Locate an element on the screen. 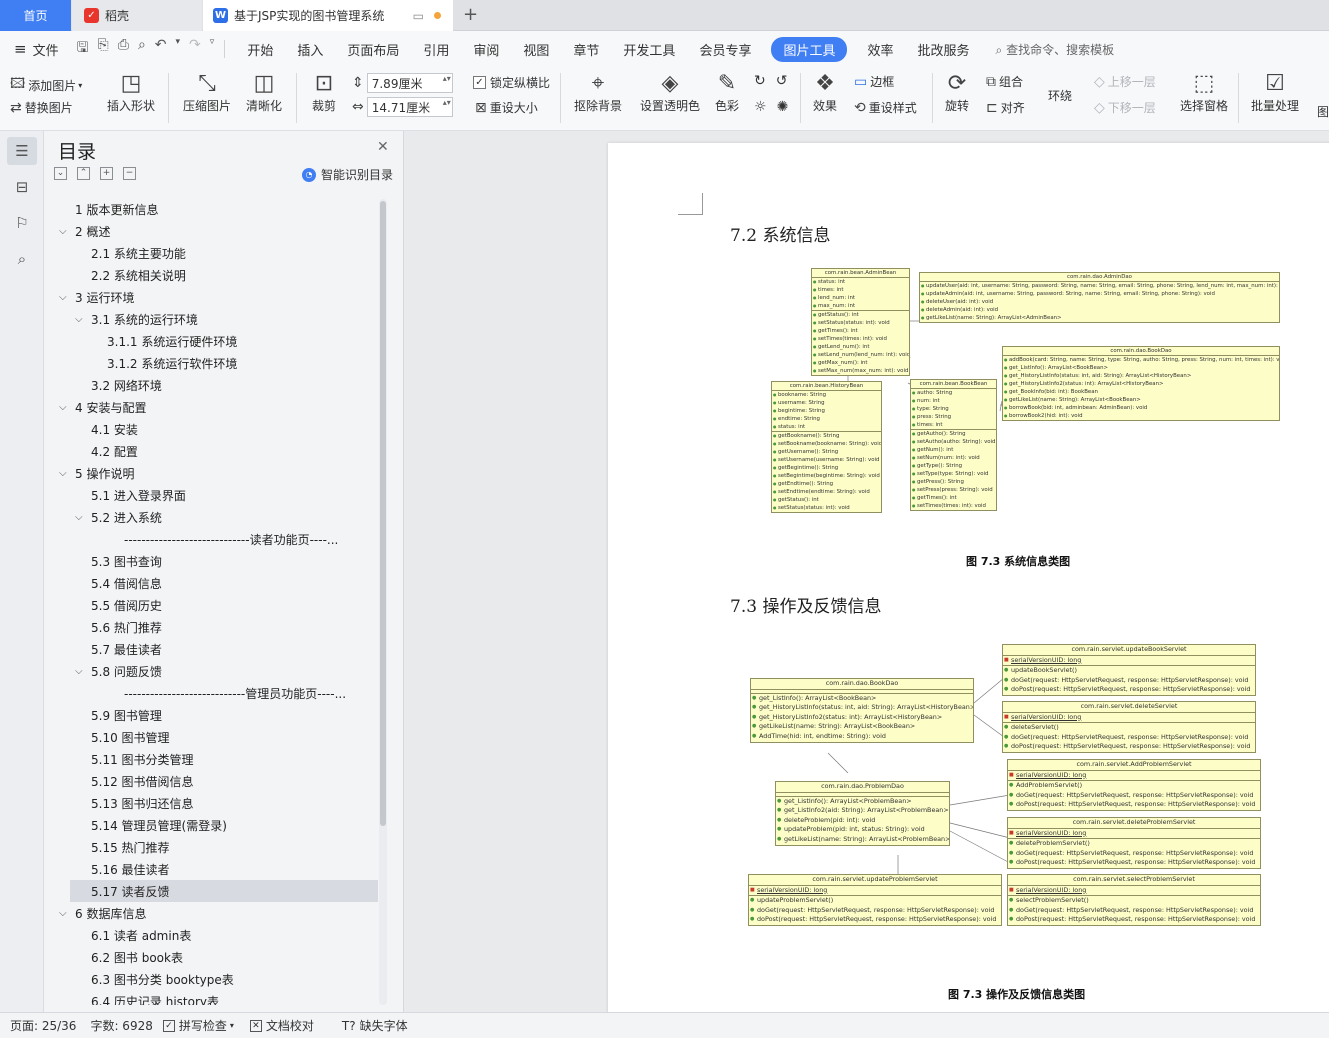 Image resolution: width=1329 pixels, height=1038 pixels. tab-document: W 基于JSP实现的图书管理系统 ▭ is located at coordinates (328, 15).